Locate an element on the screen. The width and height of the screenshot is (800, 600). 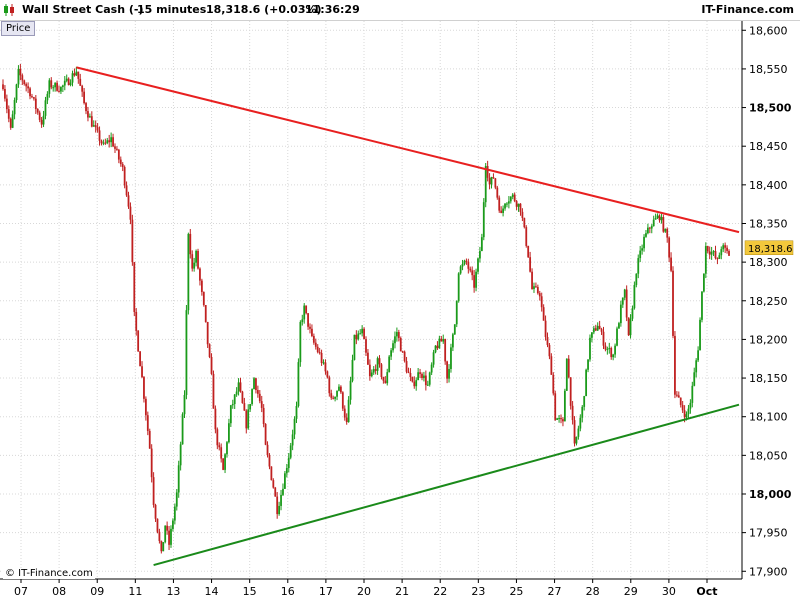
price-panel-label: Price is located at coordinates (18, 28).